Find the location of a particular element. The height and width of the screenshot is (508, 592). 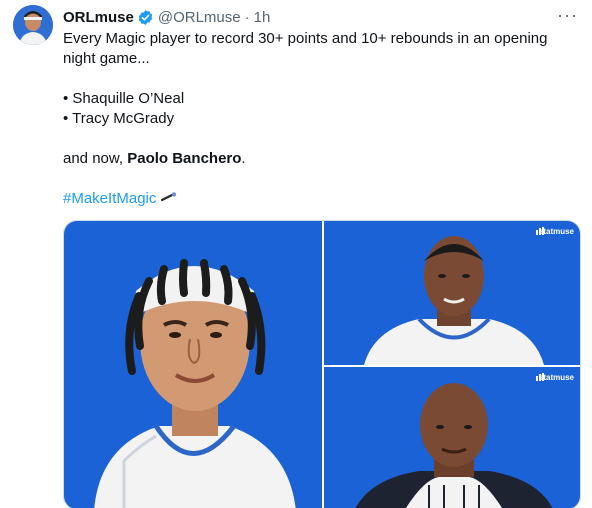

list-item: • Shaquille O’Neal is located at coordinates (124, 98).